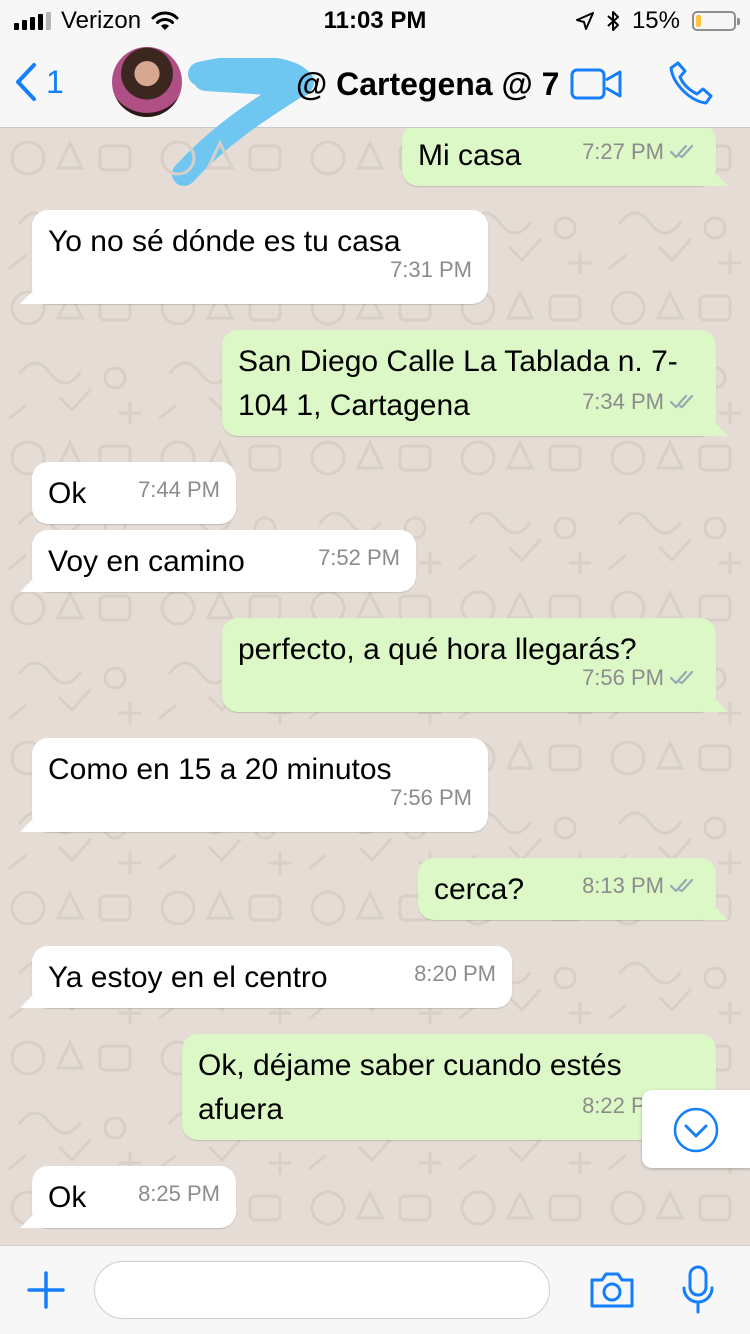 The width and height of the screenshot is (750, 1334). Describe the element at coordinates (375, 20) in the screenshot. I see `status-bar: Verizon 11:03 PM 15%` at that location.